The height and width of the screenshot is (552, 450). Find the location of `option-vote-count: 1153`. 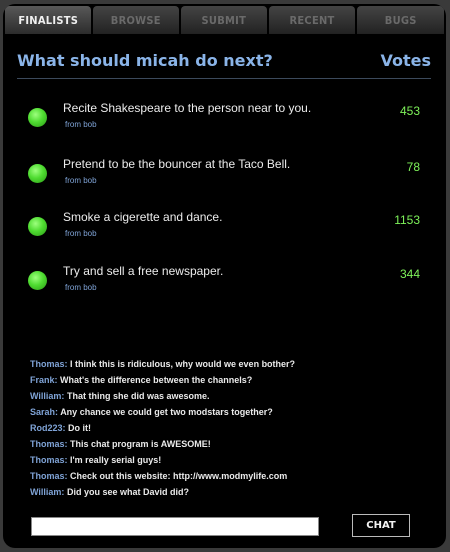

option-vote-count: 1153 is located at coordinates (407, 220).